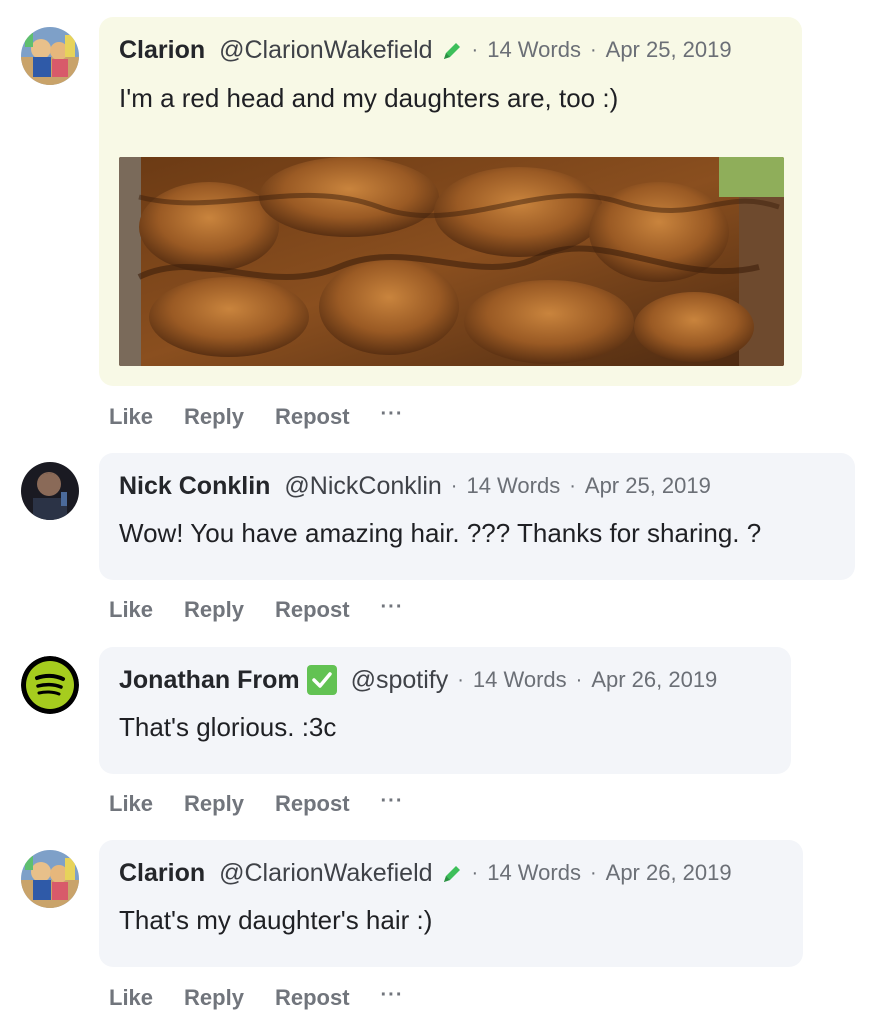 Image resolution: width=888 pixels, height=1024 pixels. I want to click on author-handle: @NickConklin, so click(362, 486).